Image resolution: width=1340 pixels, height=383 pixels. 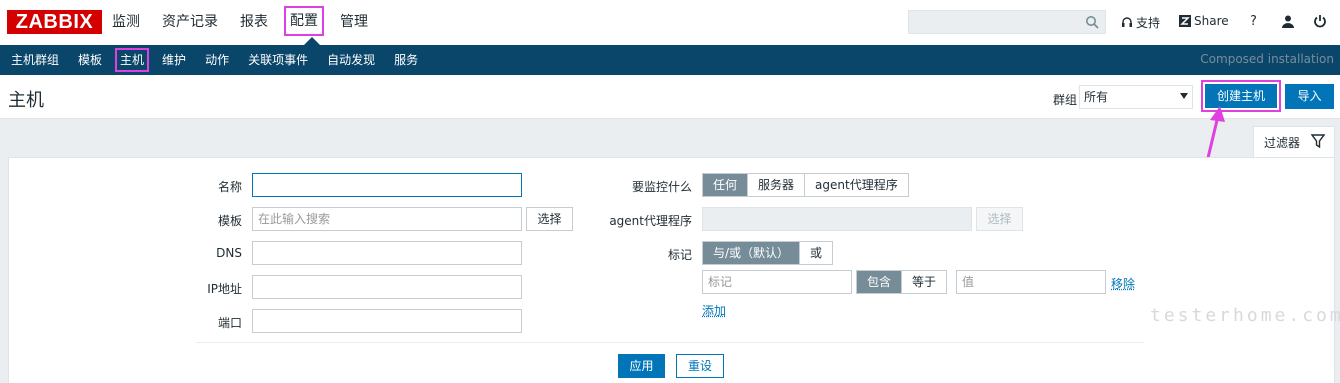 I want to click on user-profile-icon, so click(x=1288, y=21).